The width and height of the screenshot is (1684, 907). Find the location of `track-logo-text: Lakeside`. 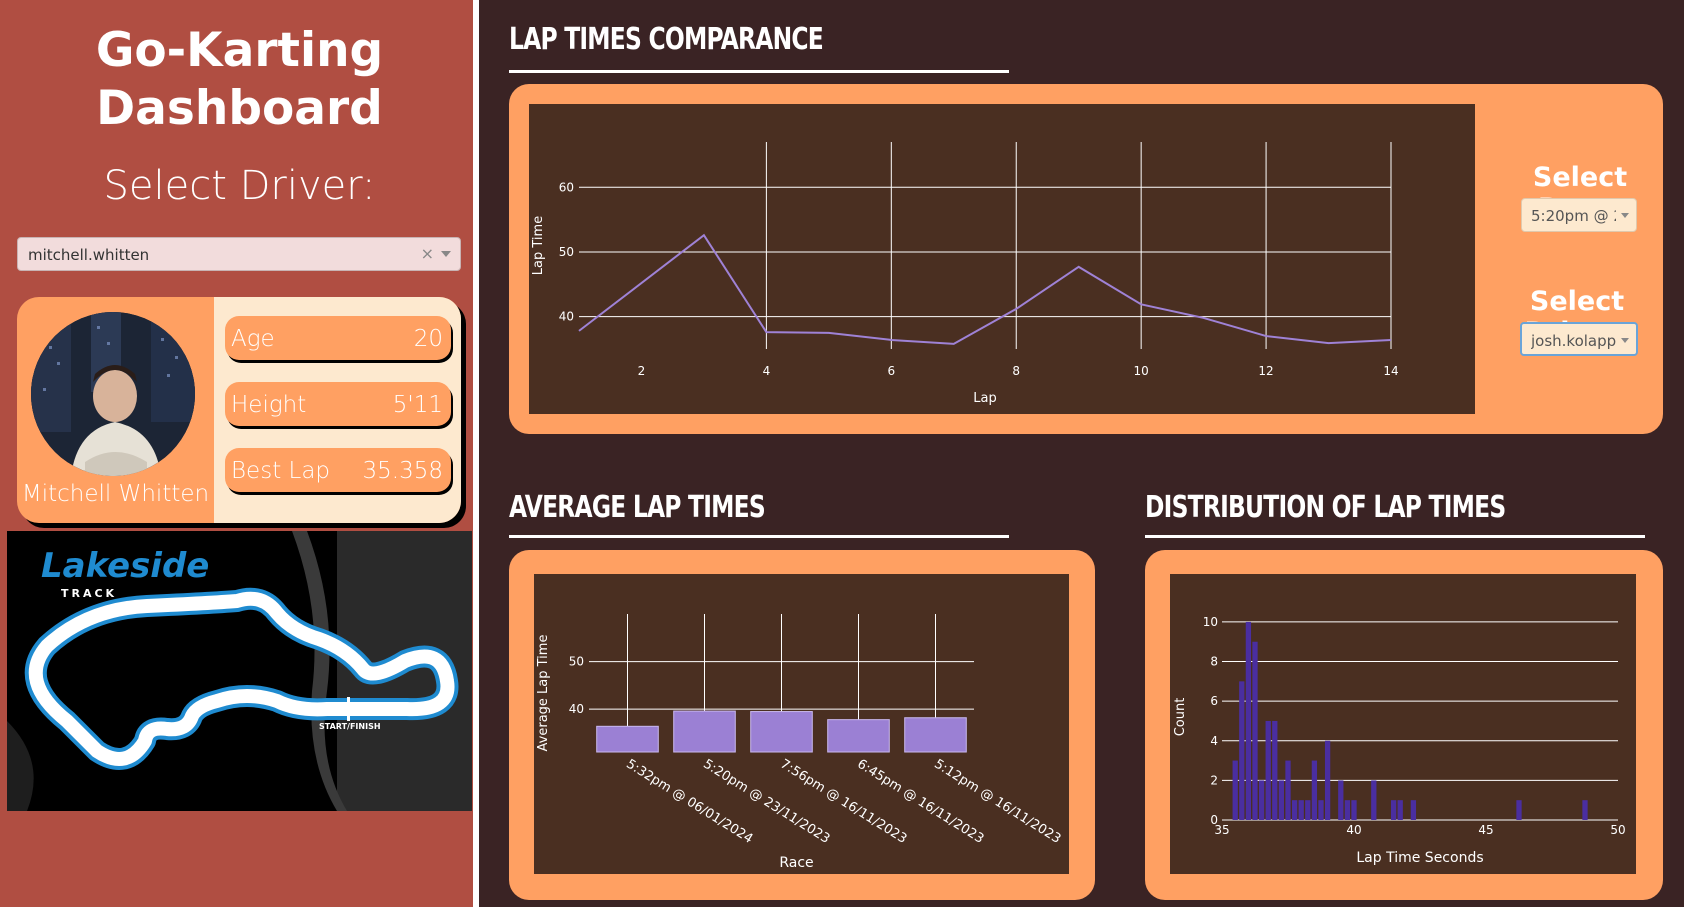

track-logo-text: Lakeside is located at coordinates (125, 566).